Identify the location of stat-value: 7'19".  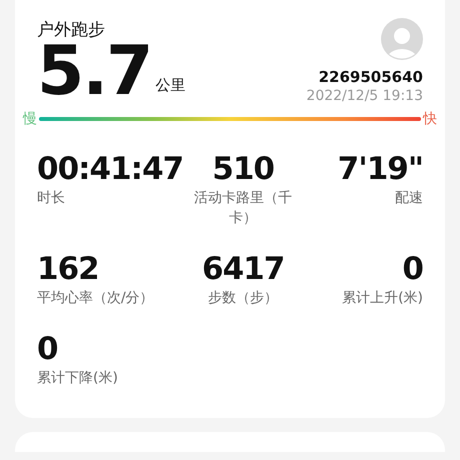
(380, 169).